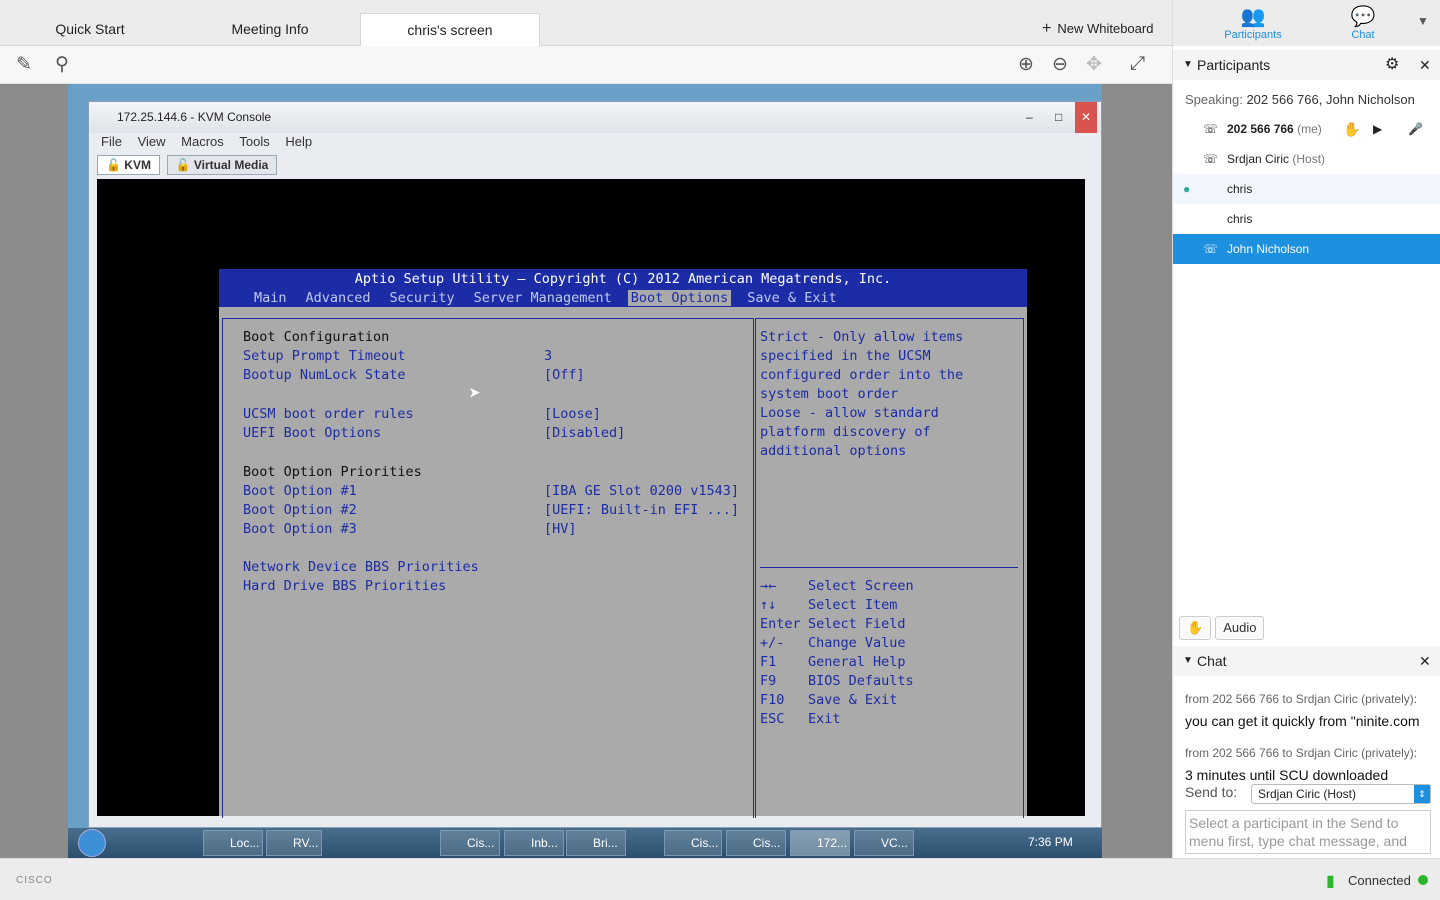  What do you see at coordinates (92, 843) in the screenshot?
I see `start-button` at bounding box center [92, 843].